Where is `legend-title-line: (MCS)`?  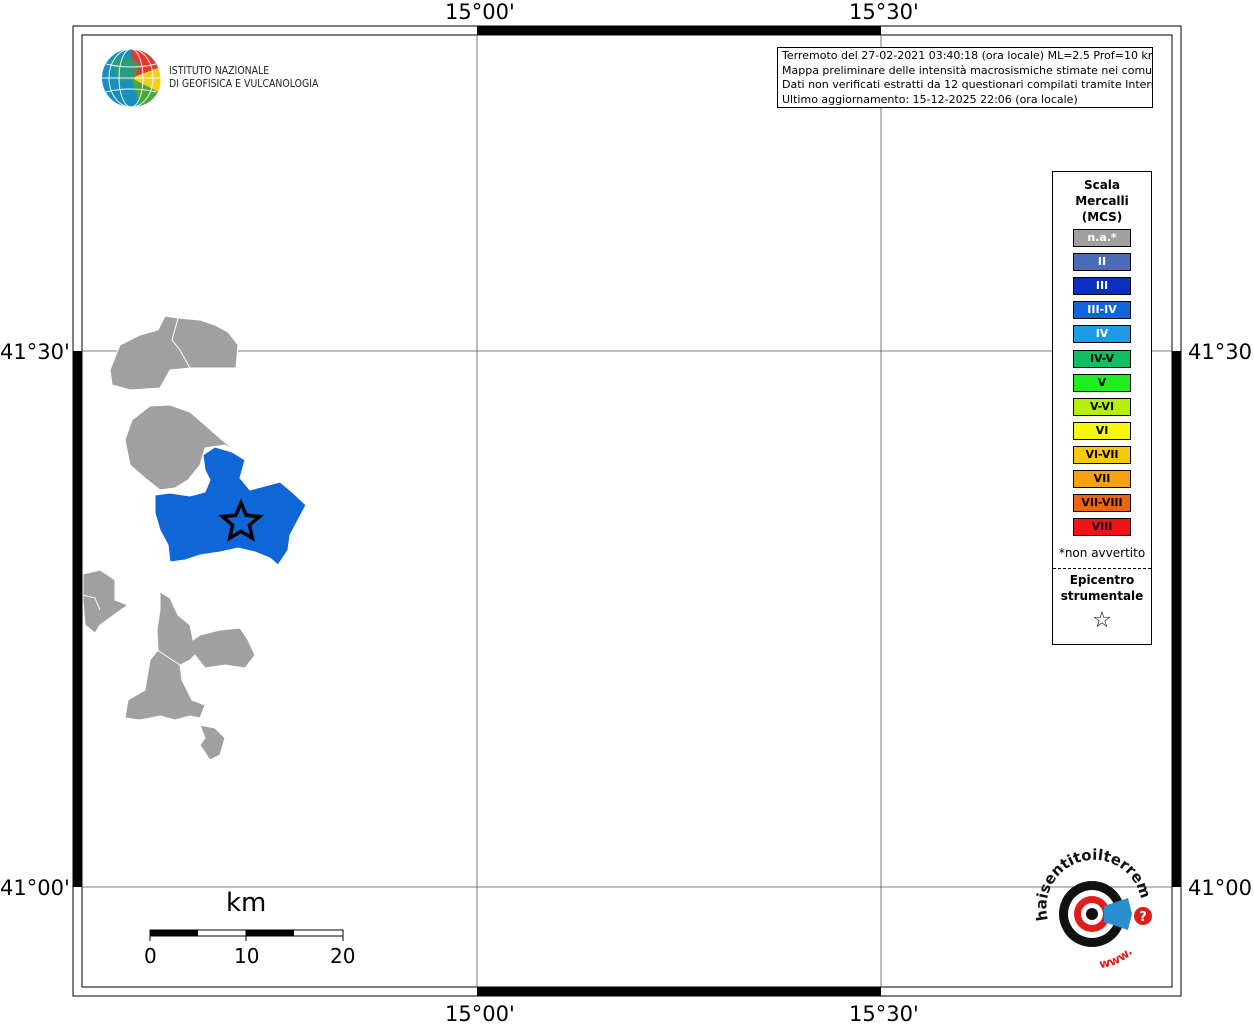 legend-title-line: (MCS) is located at coordinates (1102, 217).